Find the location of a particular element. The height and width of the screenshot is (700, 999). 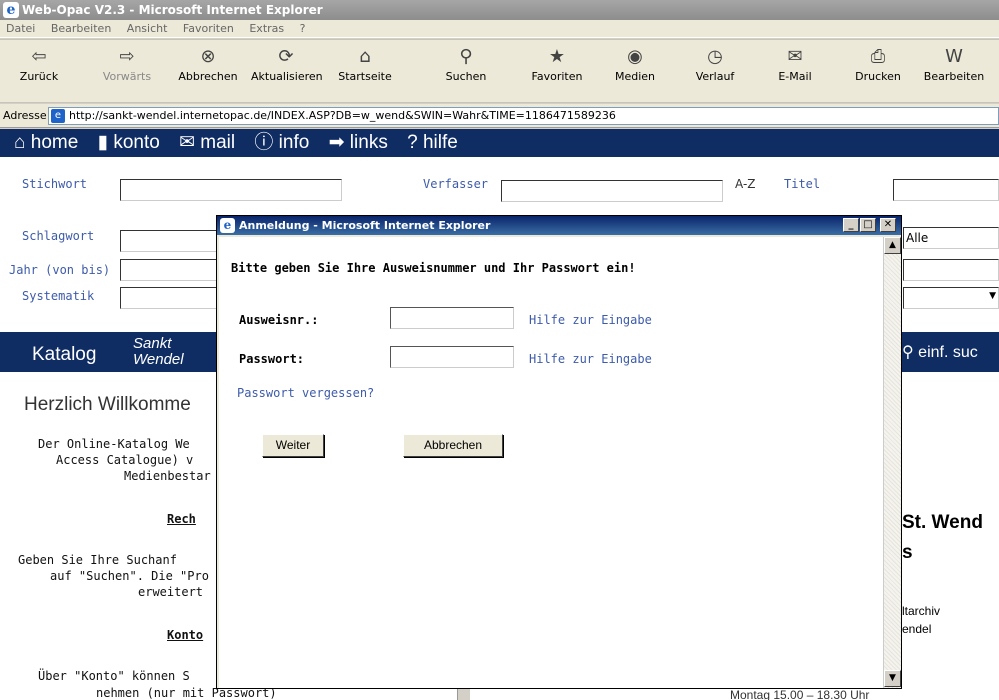

nav-info: ⓘ info is located at coordinates (281, 142).